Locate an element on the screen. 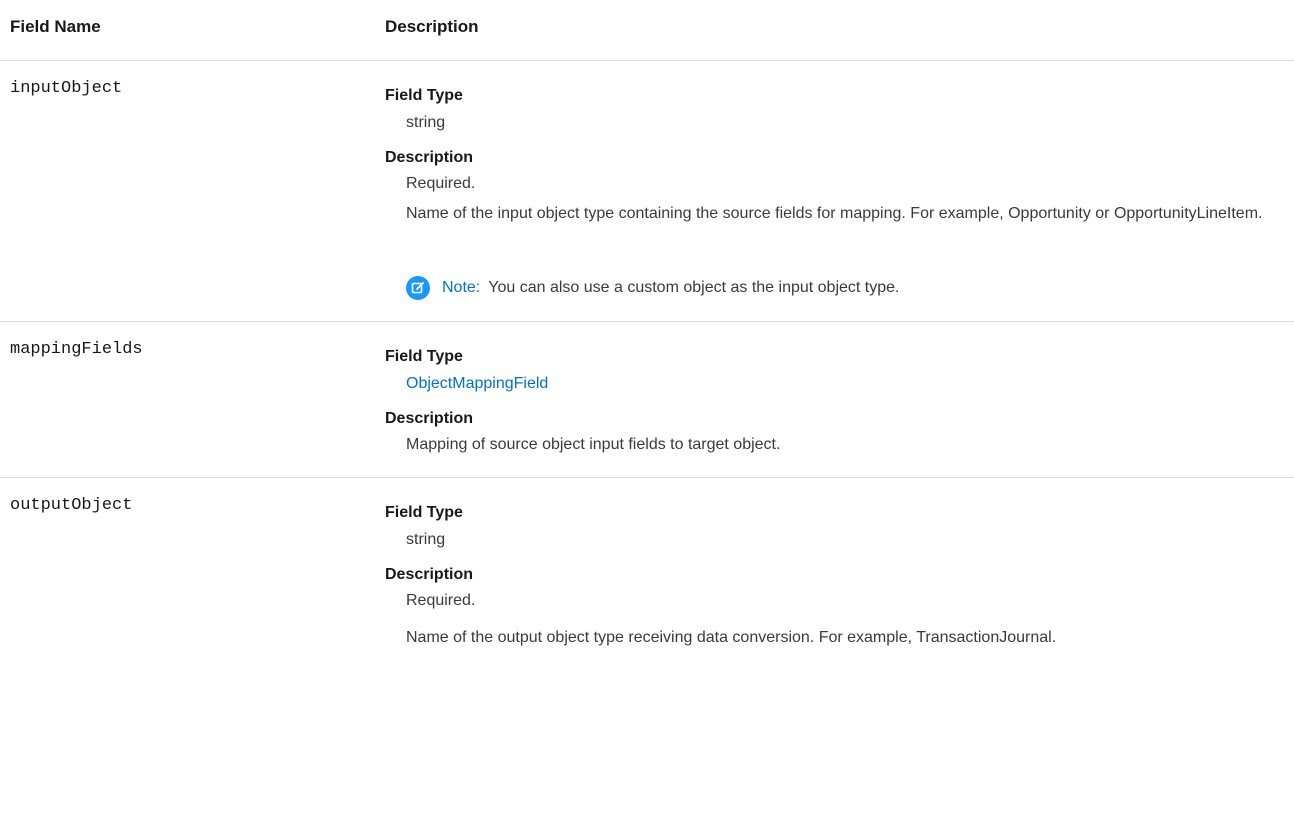  field-name: mappingFields is located at coordinates (76, 349).